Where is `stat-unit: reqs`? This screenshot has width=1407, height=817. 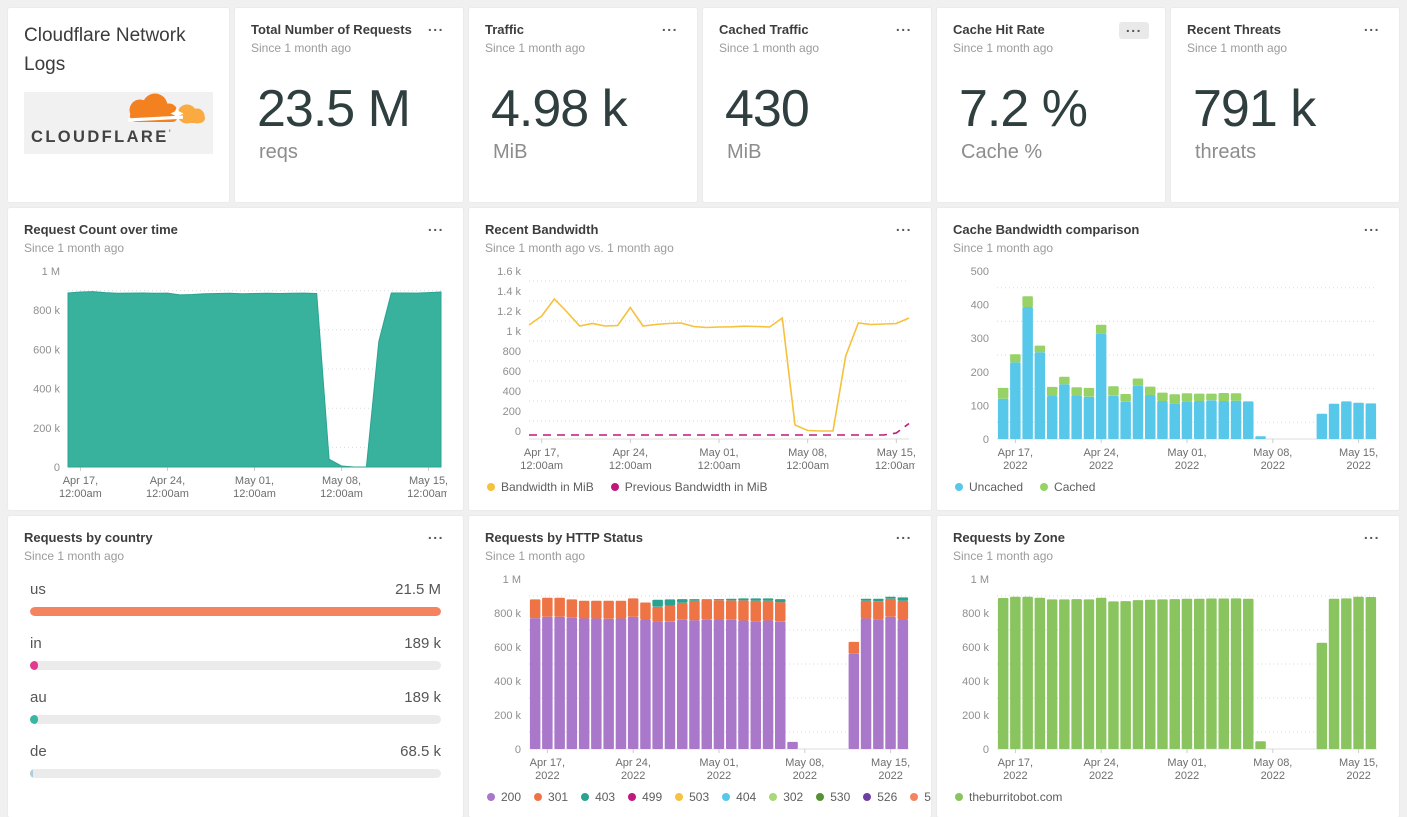
stat-unit: reqs is located at coordinates (278, 152).